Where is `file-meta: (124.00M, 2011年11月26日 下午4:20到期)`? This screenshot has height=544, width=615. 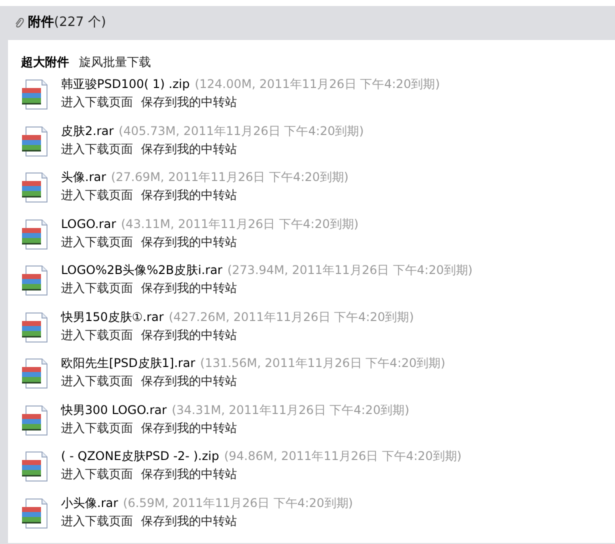
file-meta: (124.00M, 2011年11月26日 下午4:20到期) is located at coordinates (317, 84).